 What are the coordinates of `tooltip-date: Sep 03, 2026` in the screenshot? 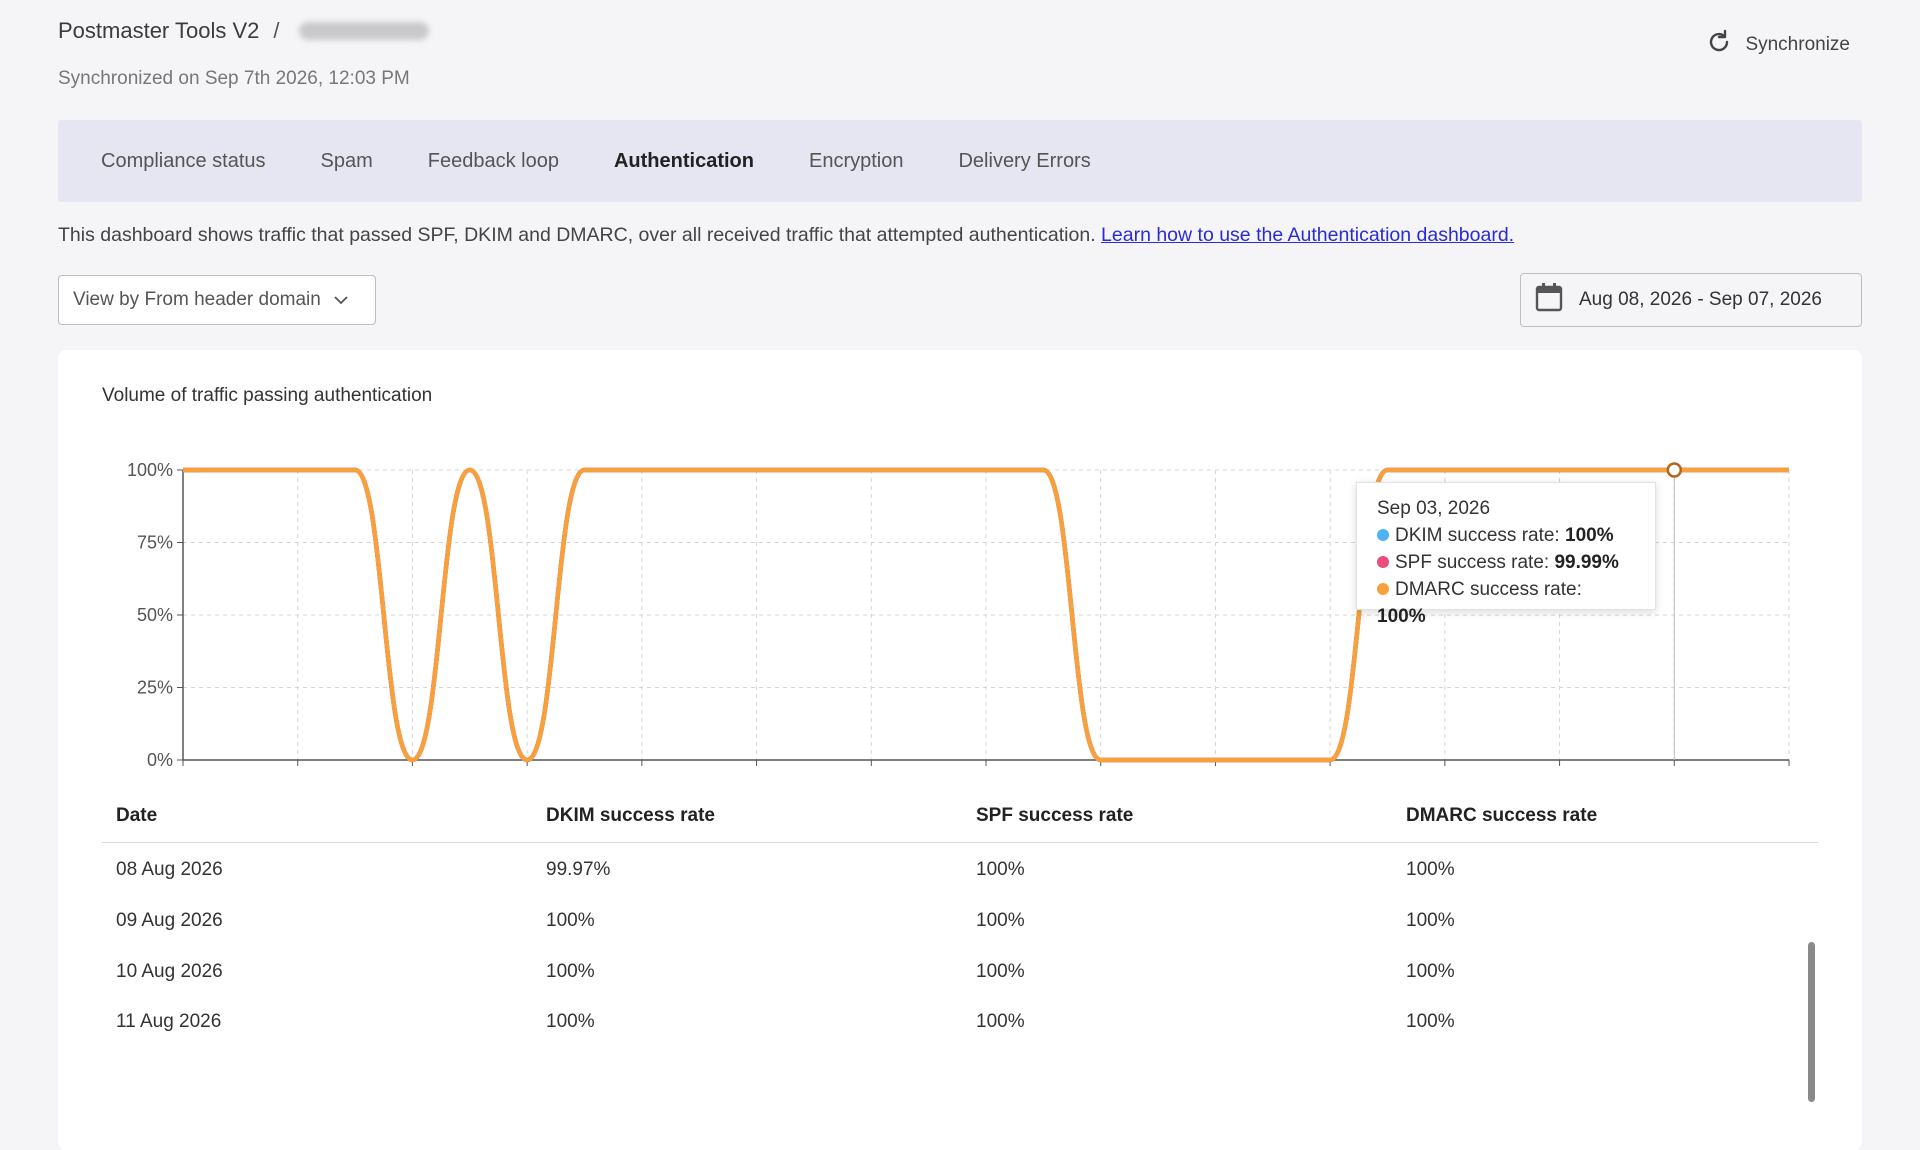 It's located at (1434, 508).